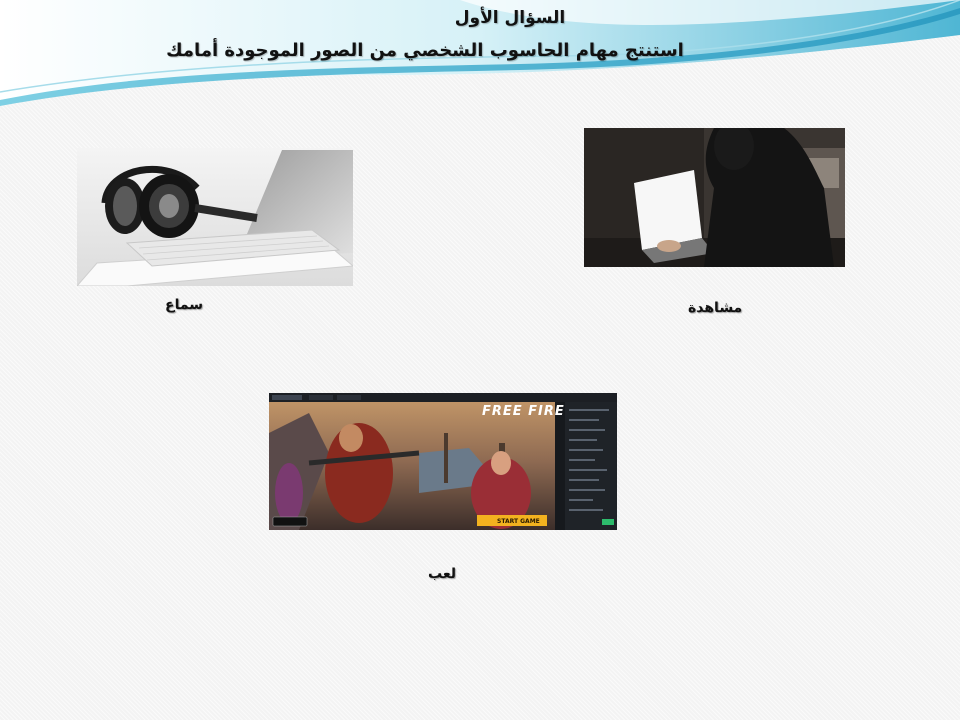 This screenshot has height=720, width=960. Describe the element at coordinates (215, 217) in the screenshot. I see `headphones-laptop-photo` at that location.